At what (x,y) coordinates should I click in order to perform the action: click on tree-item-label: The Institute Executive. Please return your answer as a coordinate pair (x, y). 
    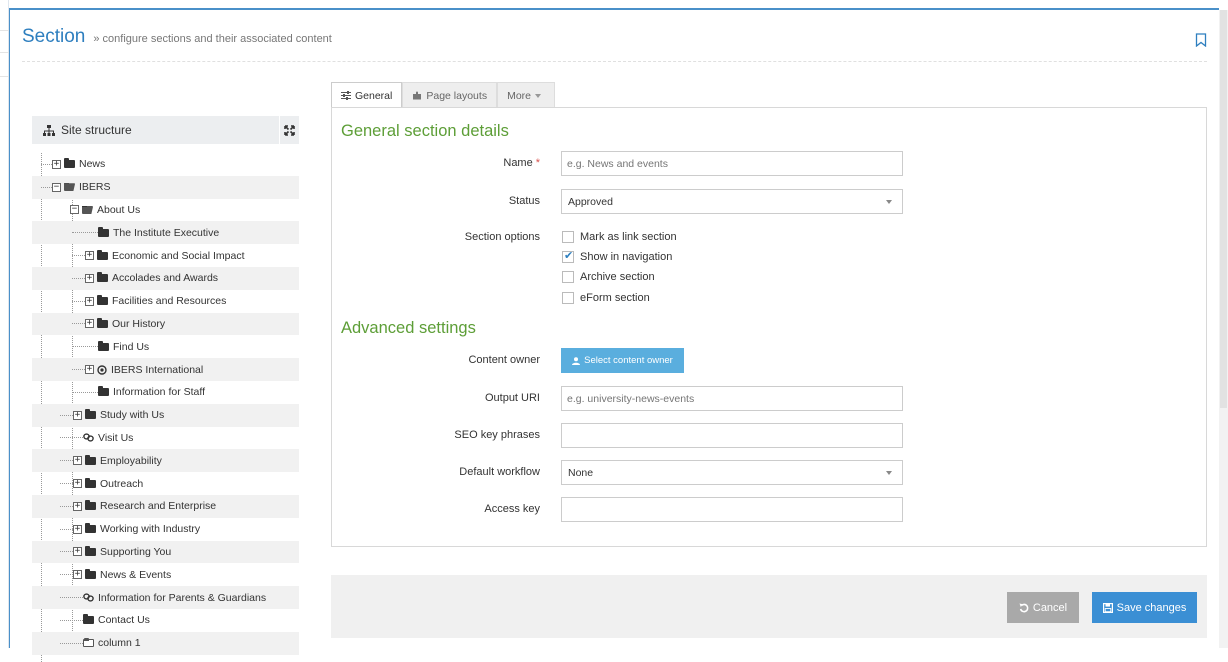
    Looking at the image, I should click on (166, 232).